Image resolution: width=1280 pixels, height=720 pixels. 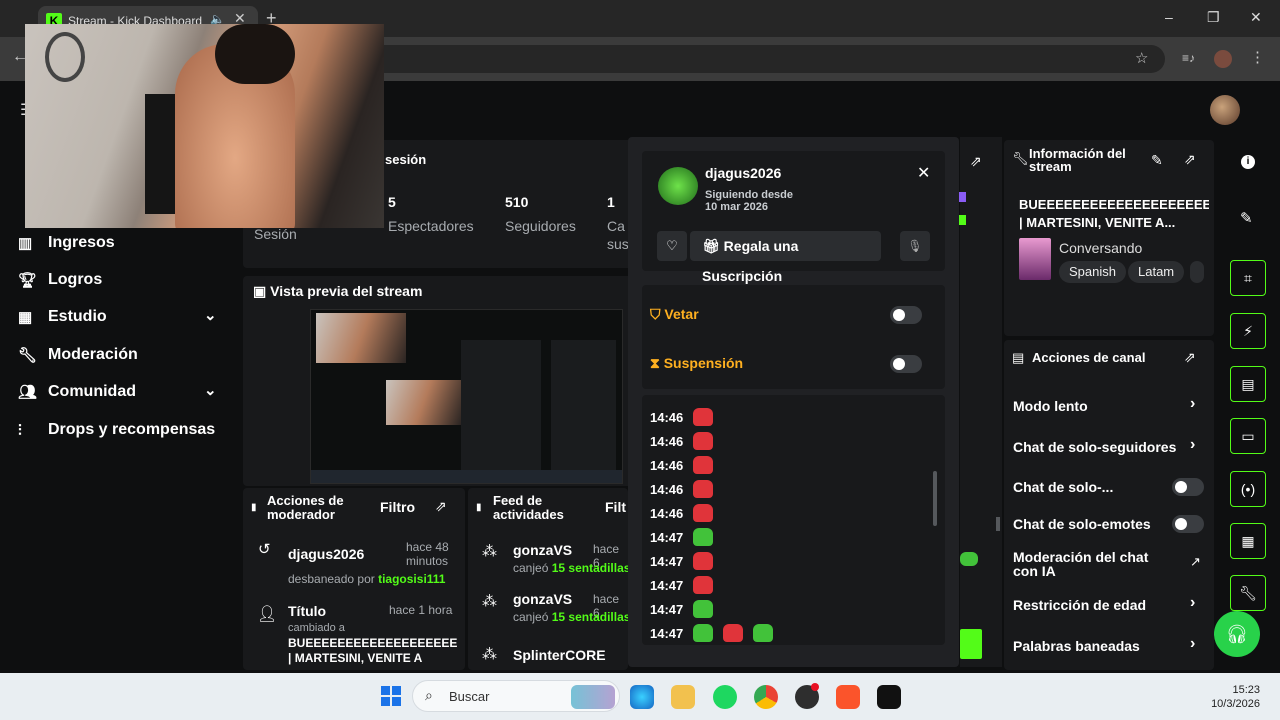 I want to click on session-title: sesión, so click(x=406, y=159).